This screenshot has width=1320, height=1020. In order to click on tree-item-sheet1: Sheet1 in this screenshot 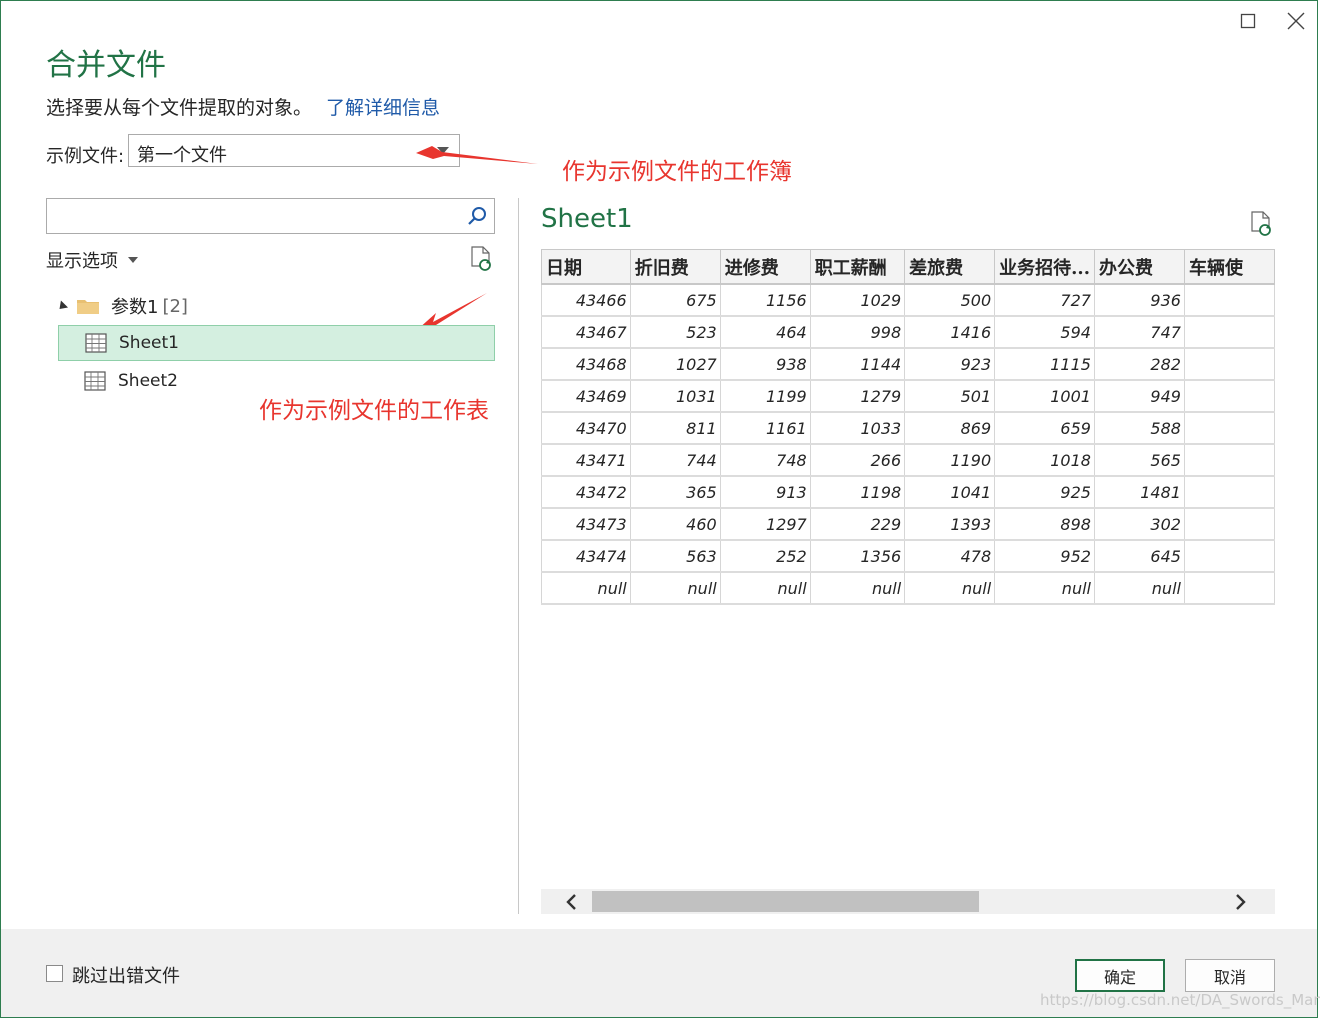, I will do `click(276, 343)`.